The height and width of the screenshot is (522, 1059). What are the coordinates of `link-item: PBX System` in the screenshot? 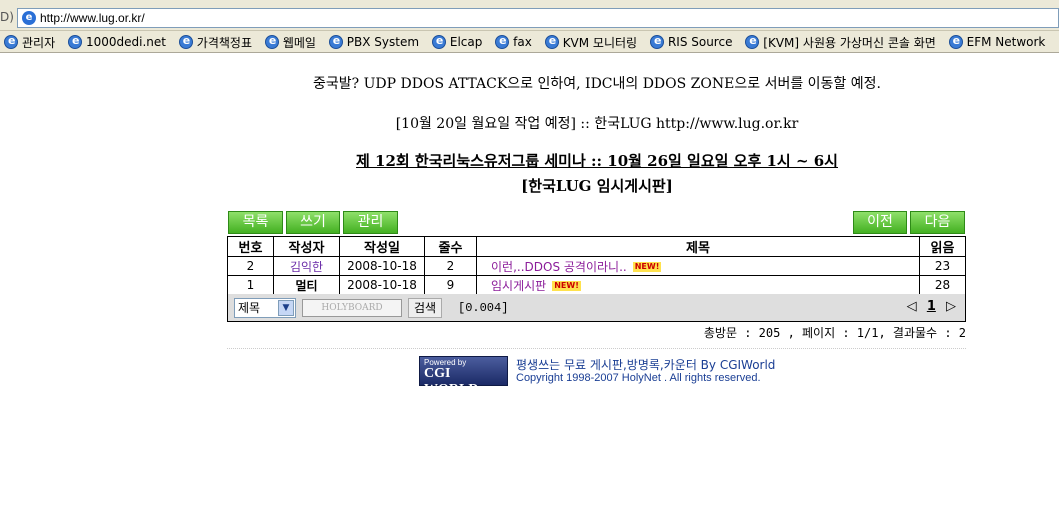 It's located at (374, 41).